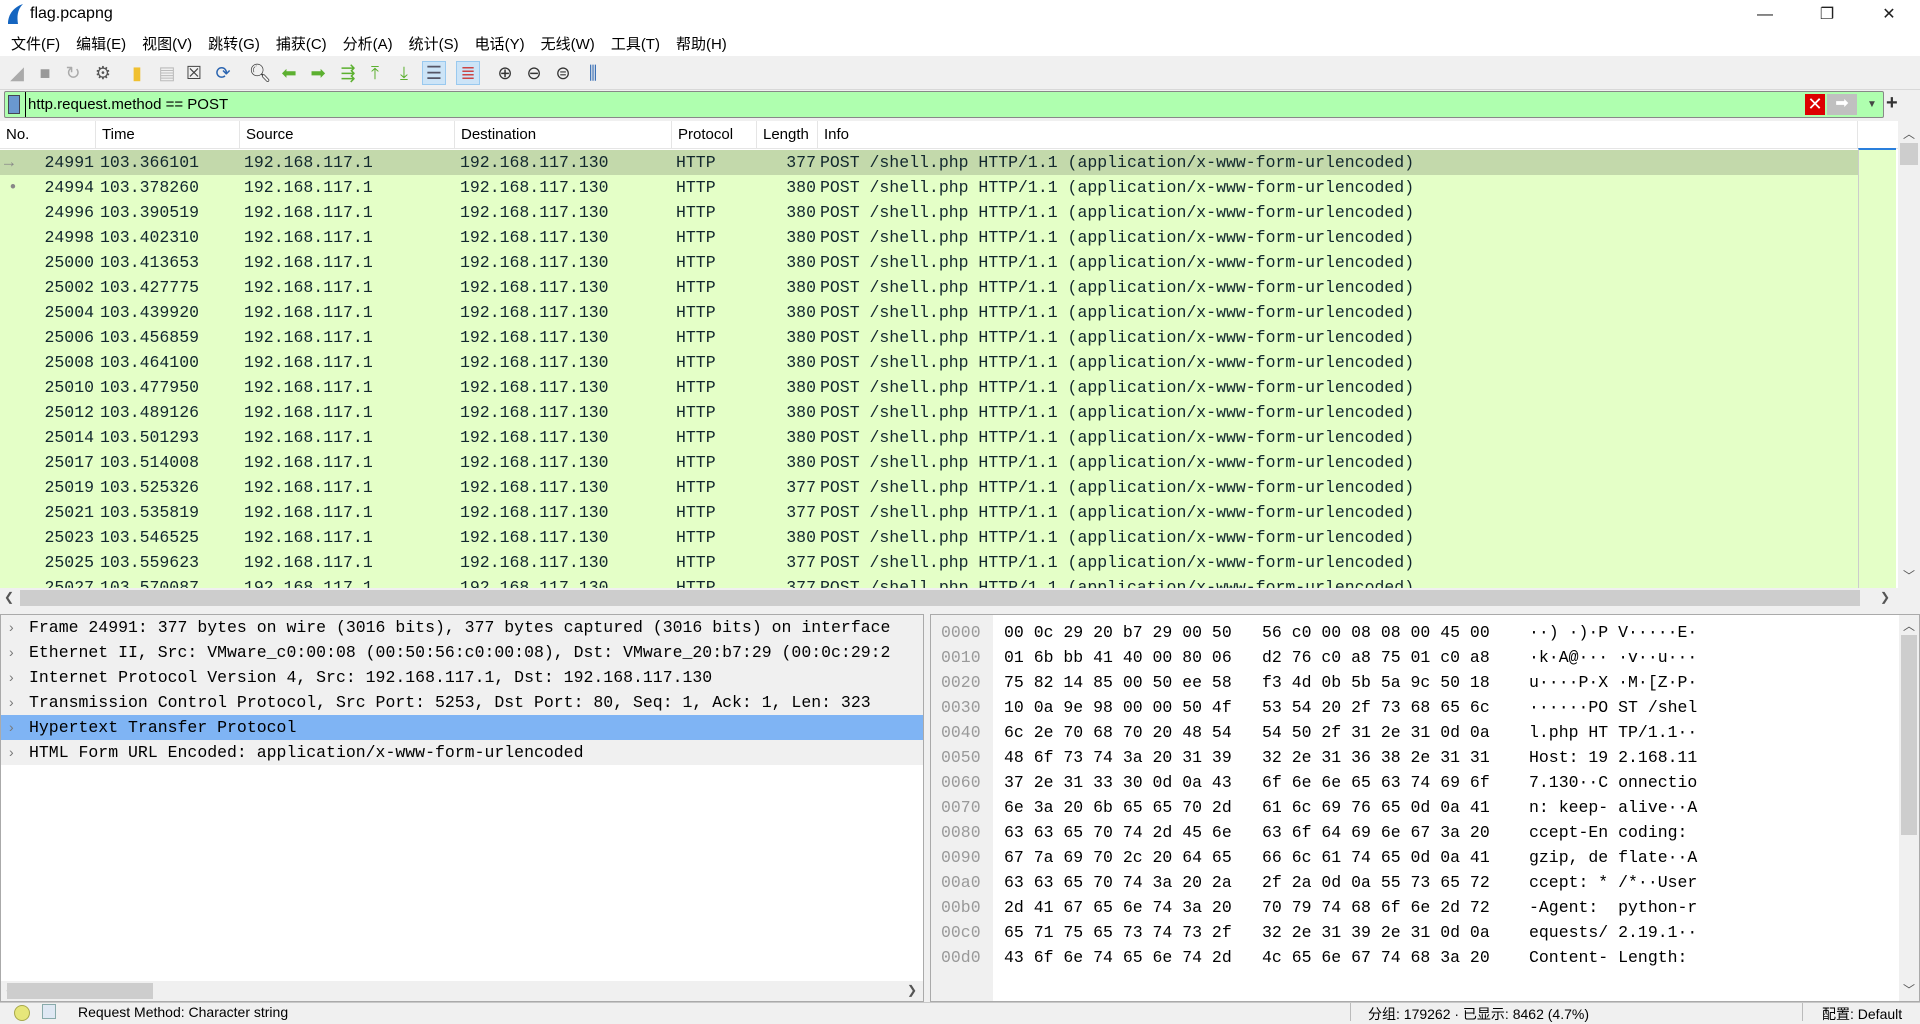 This screenshot has height=1024, width=1920. I want to click on details-horizontal-scrollbar: ❮ ❯, so click(462, 991).